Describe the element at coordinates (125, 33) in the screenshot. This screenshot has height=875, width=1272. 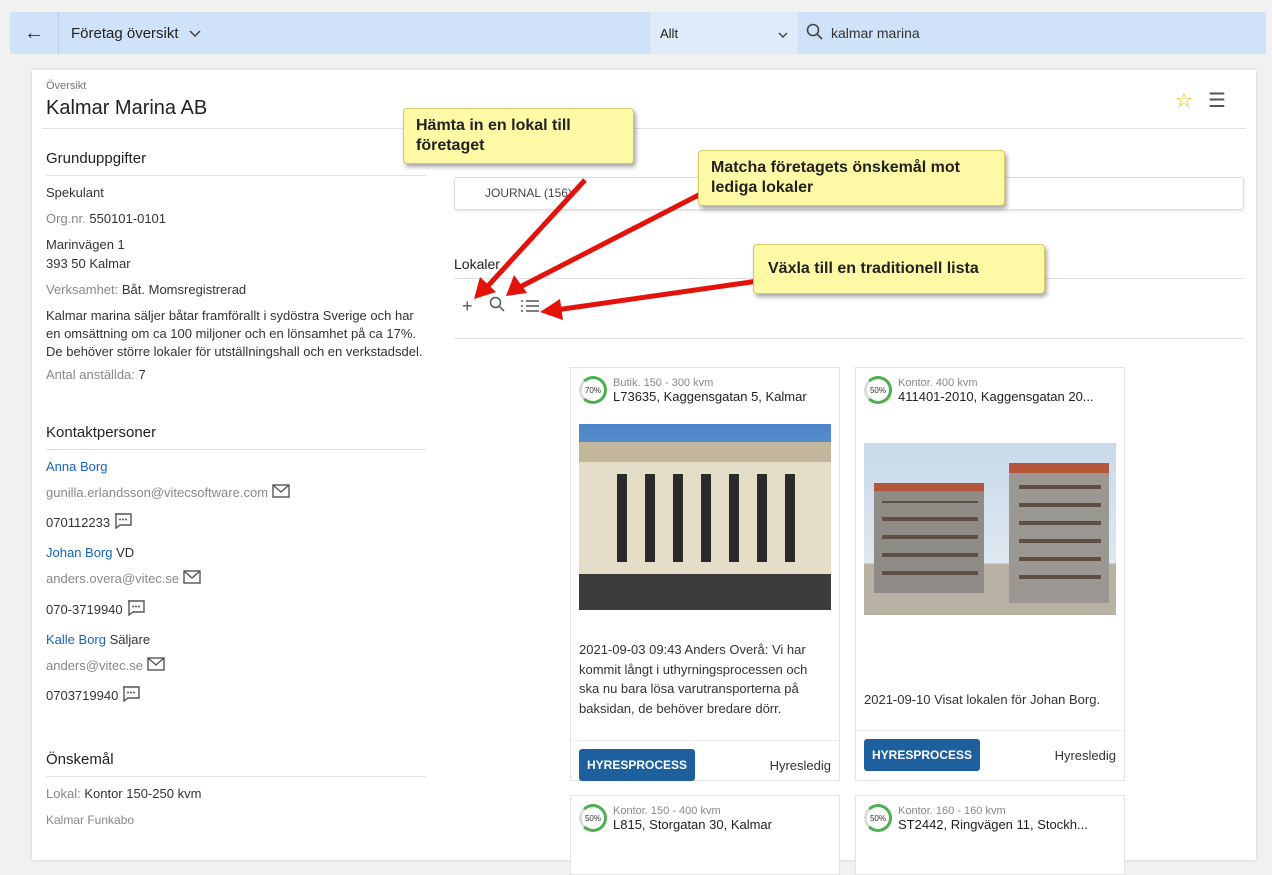
I see `page-title: Företag översikt` at that location.